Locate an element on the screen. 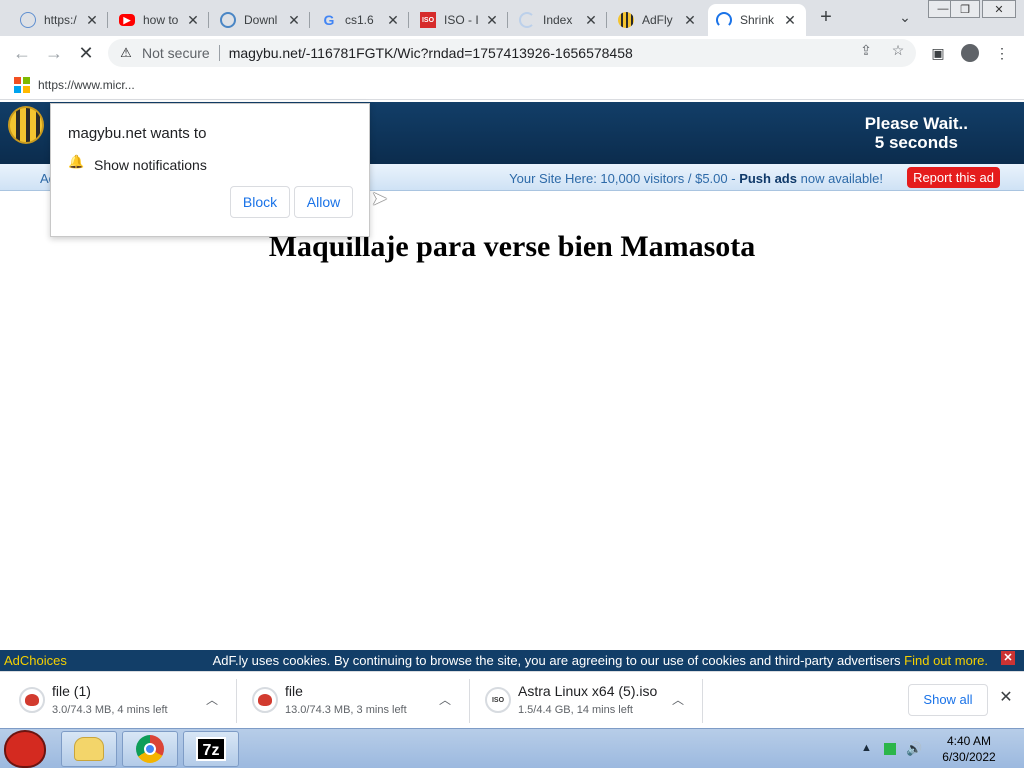 This screenshot has height=768, width=1024. microsoft-logo-icon is located at coordinates (22, 84).